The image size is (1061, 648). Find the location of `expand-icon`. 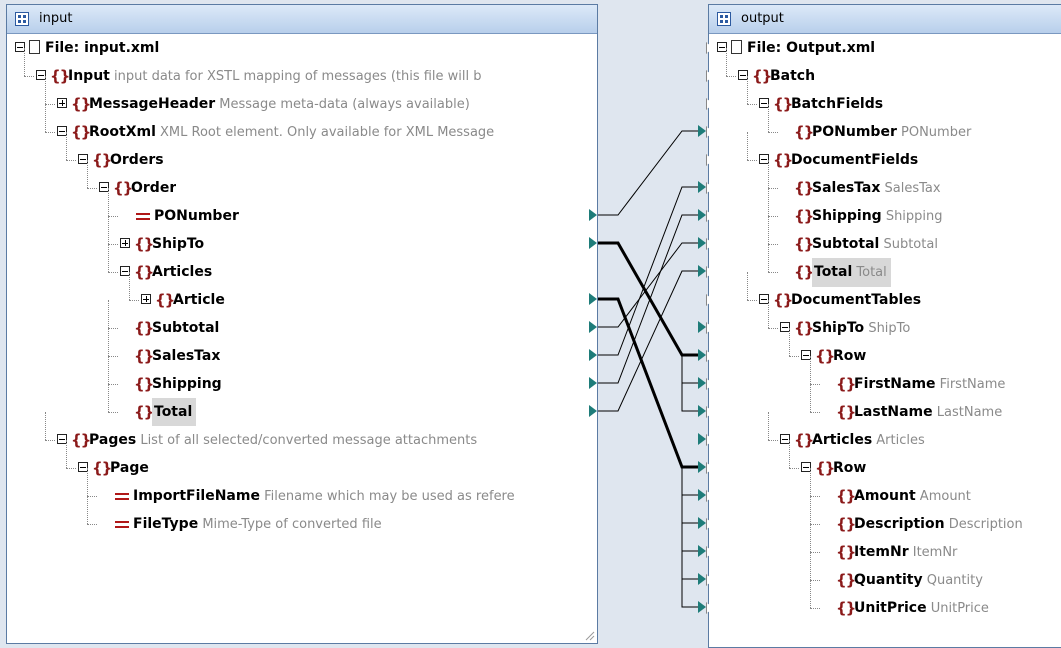

expand-icon is located at coordinates (62, 103).